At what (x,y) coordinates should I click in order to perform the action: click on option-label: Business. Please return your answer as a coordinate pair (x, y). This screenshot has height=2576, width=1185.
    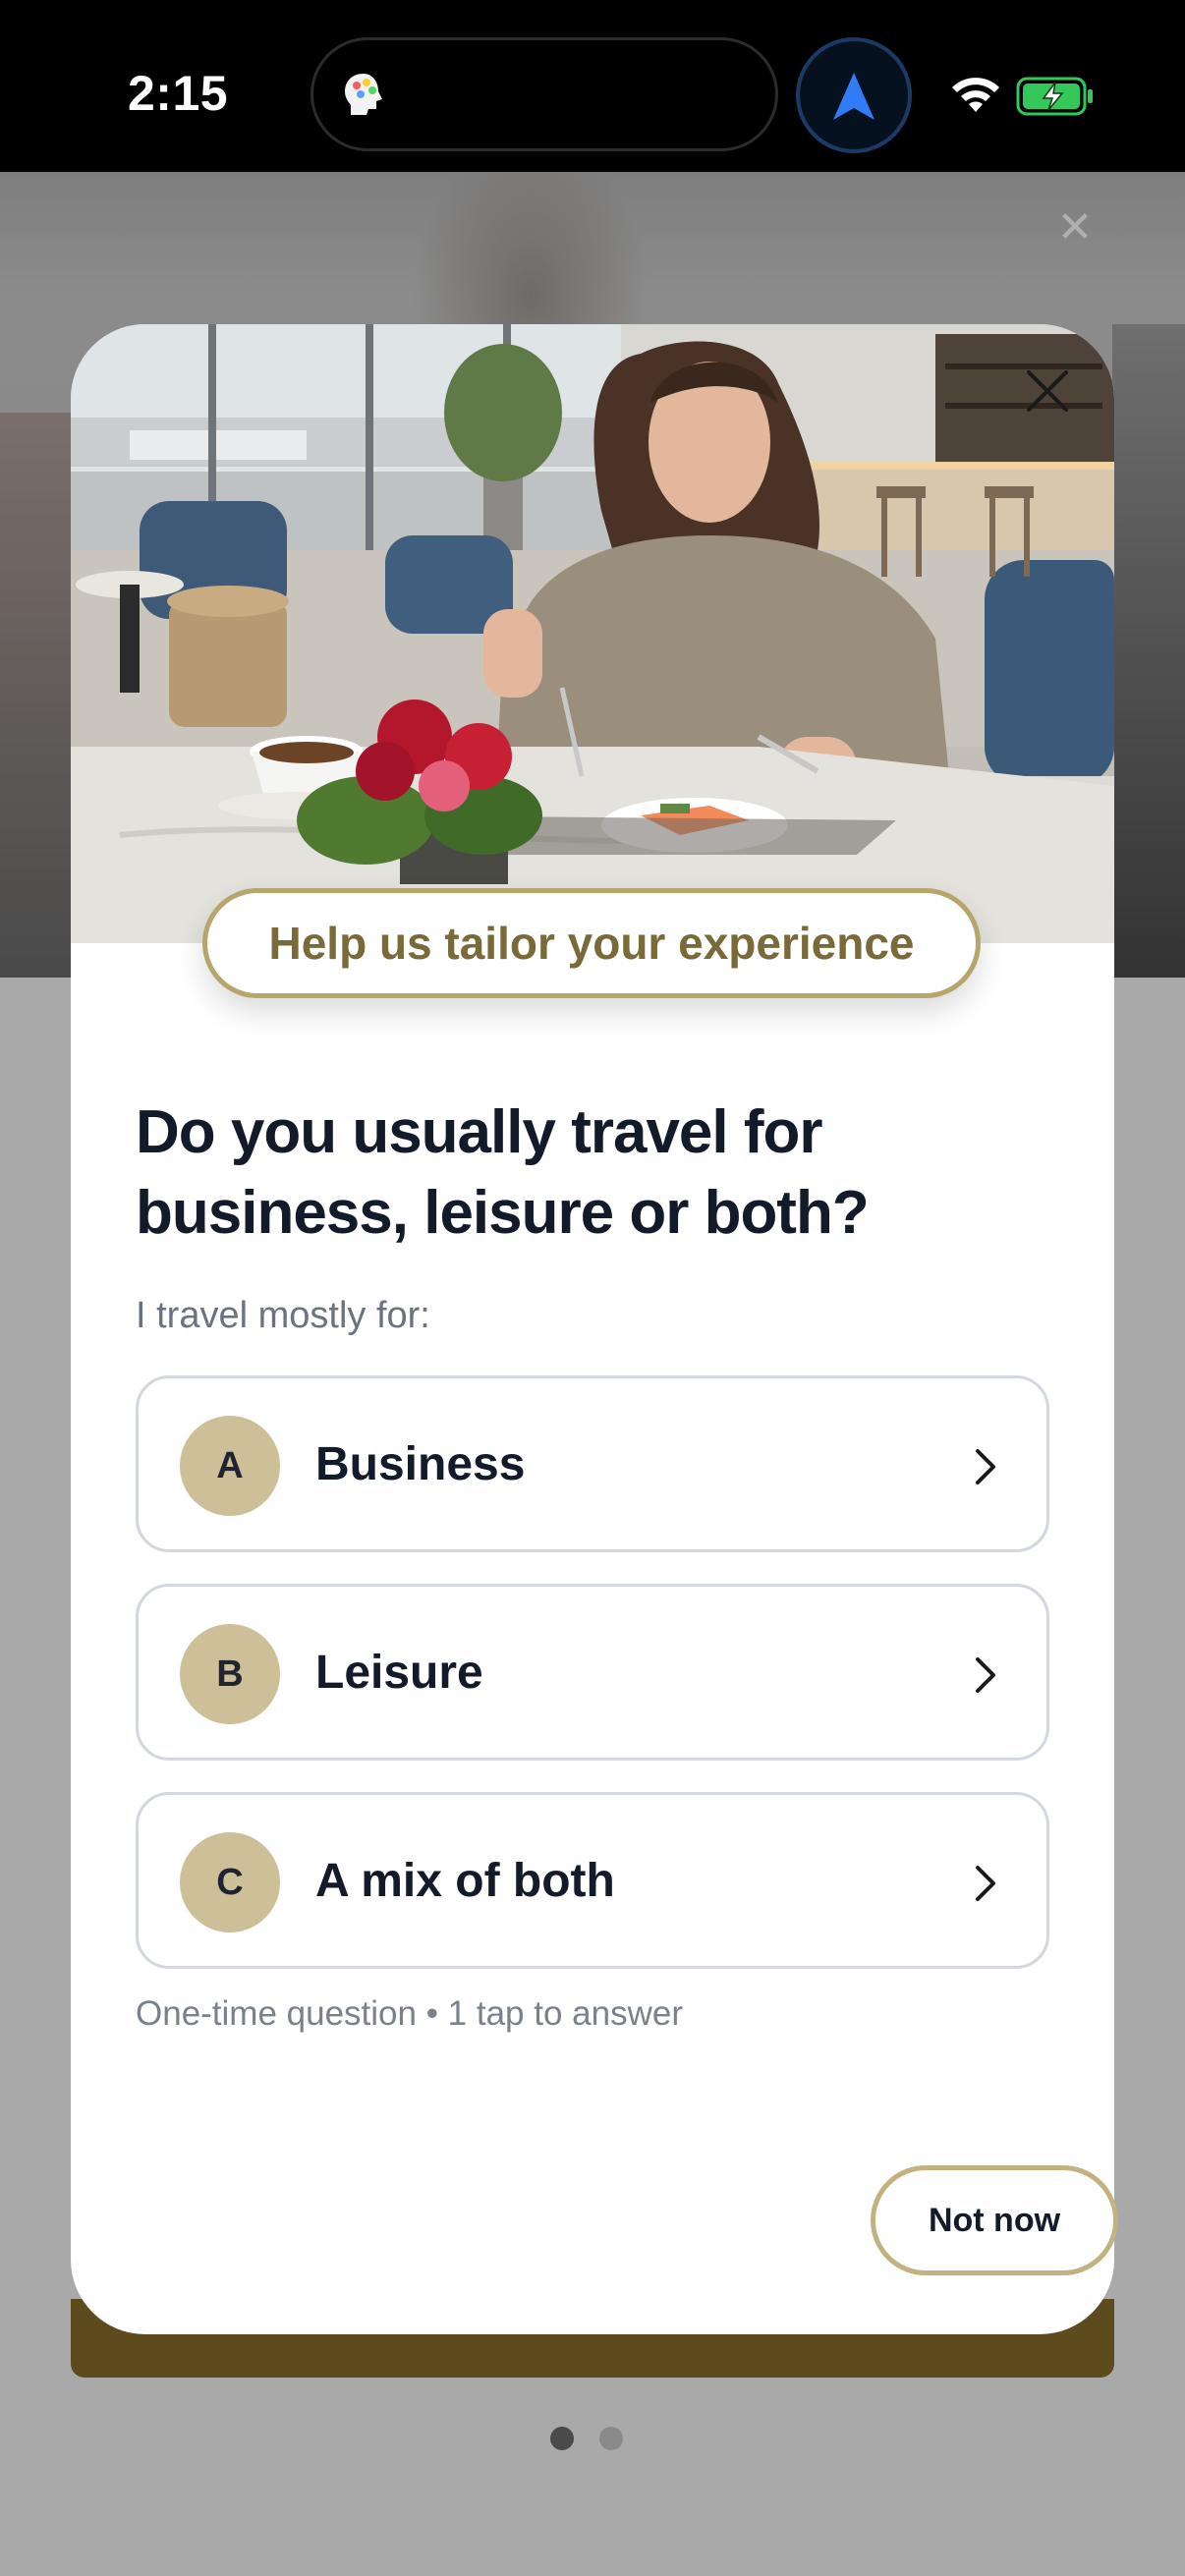
    Looking at the image, I should click on (421, 1463).